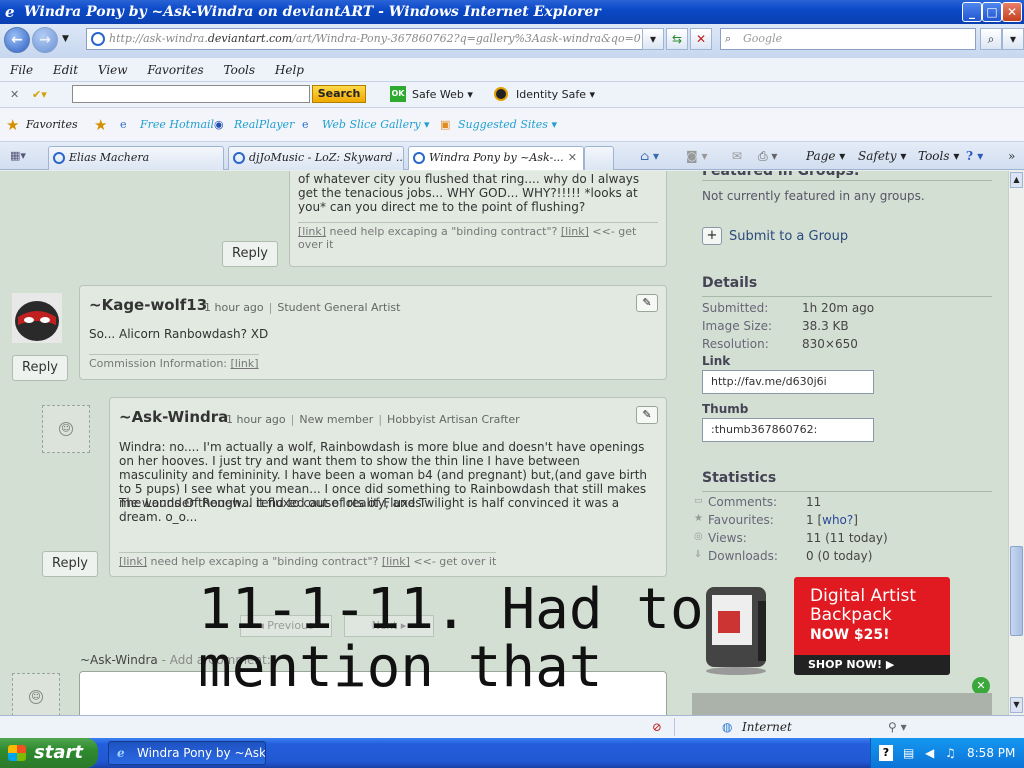 This screenshot has height=768, width=1024. Describe the element at coordinates (837, 520) in the screenshot. I see `who-link: who?` at that location.